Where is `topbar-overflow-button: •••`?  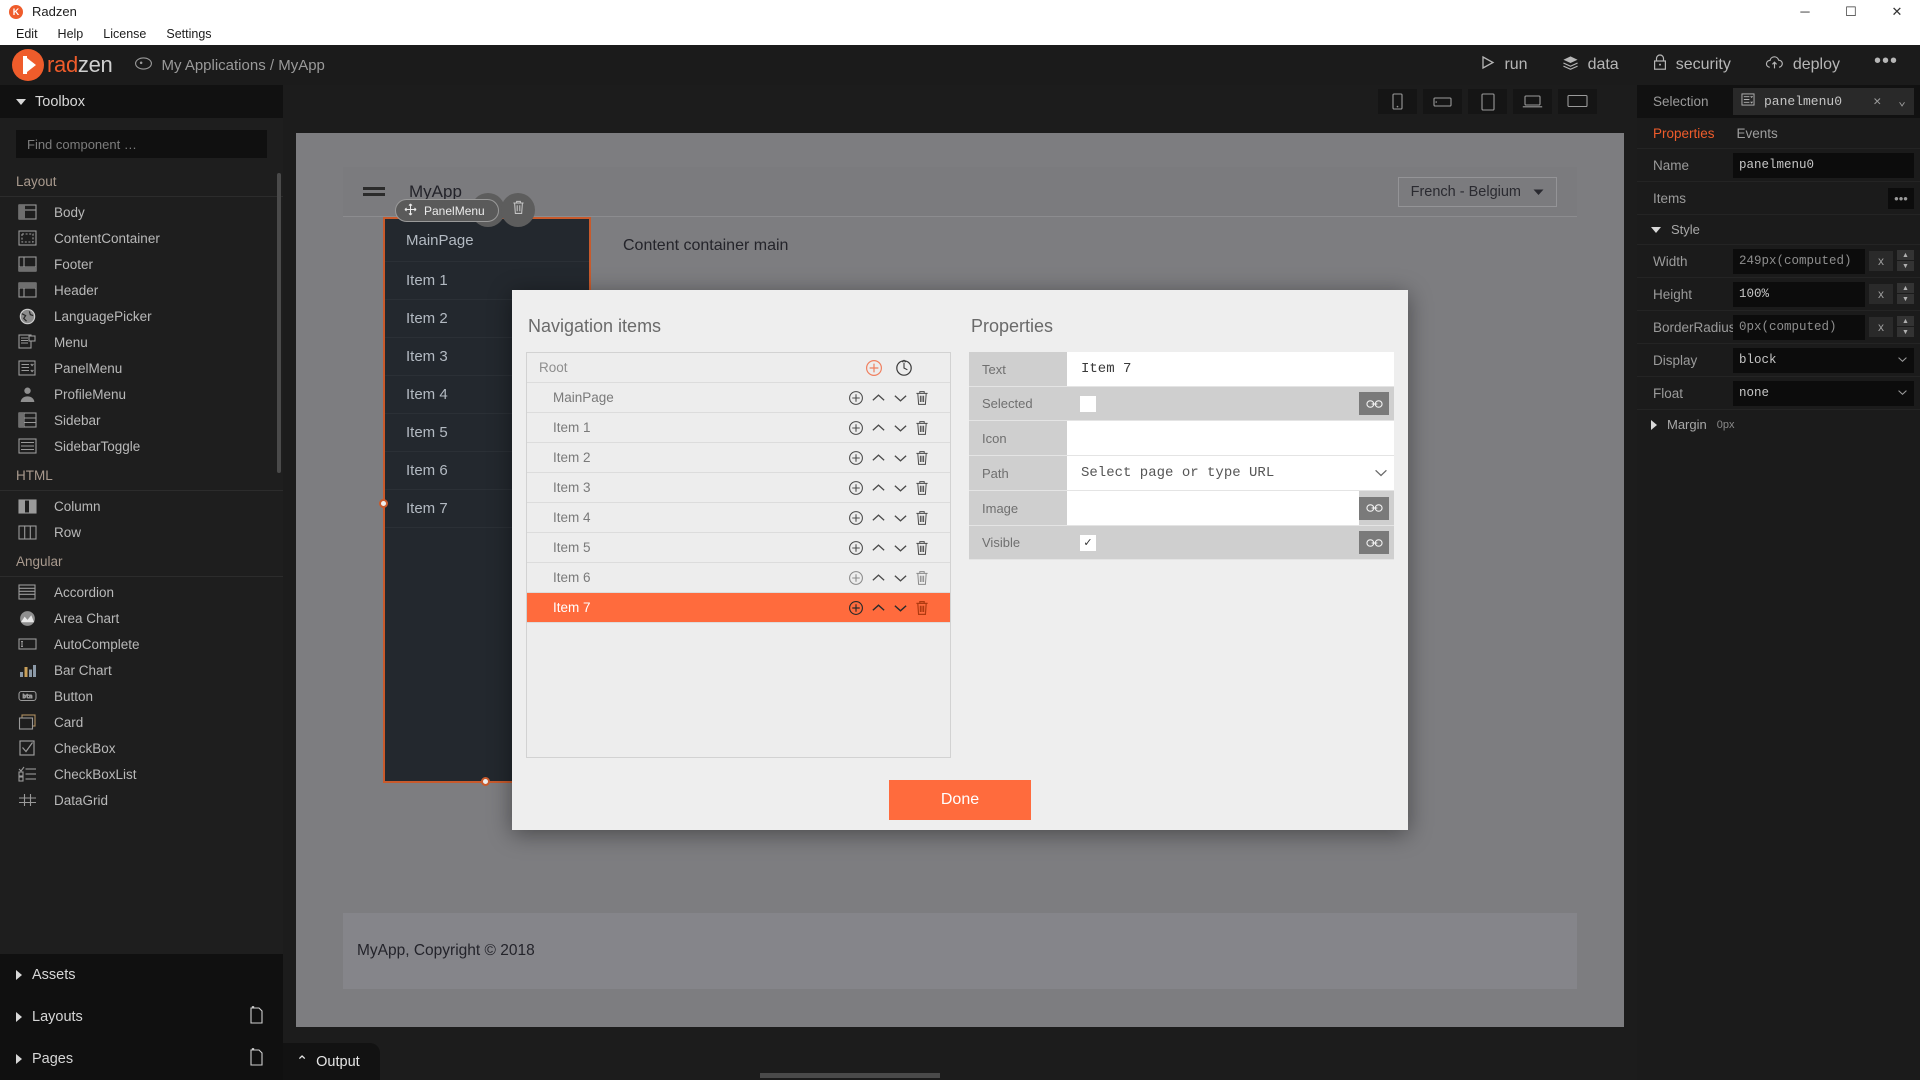 topbar-overflow-button: ••• is located at coordinates (1886, 65).